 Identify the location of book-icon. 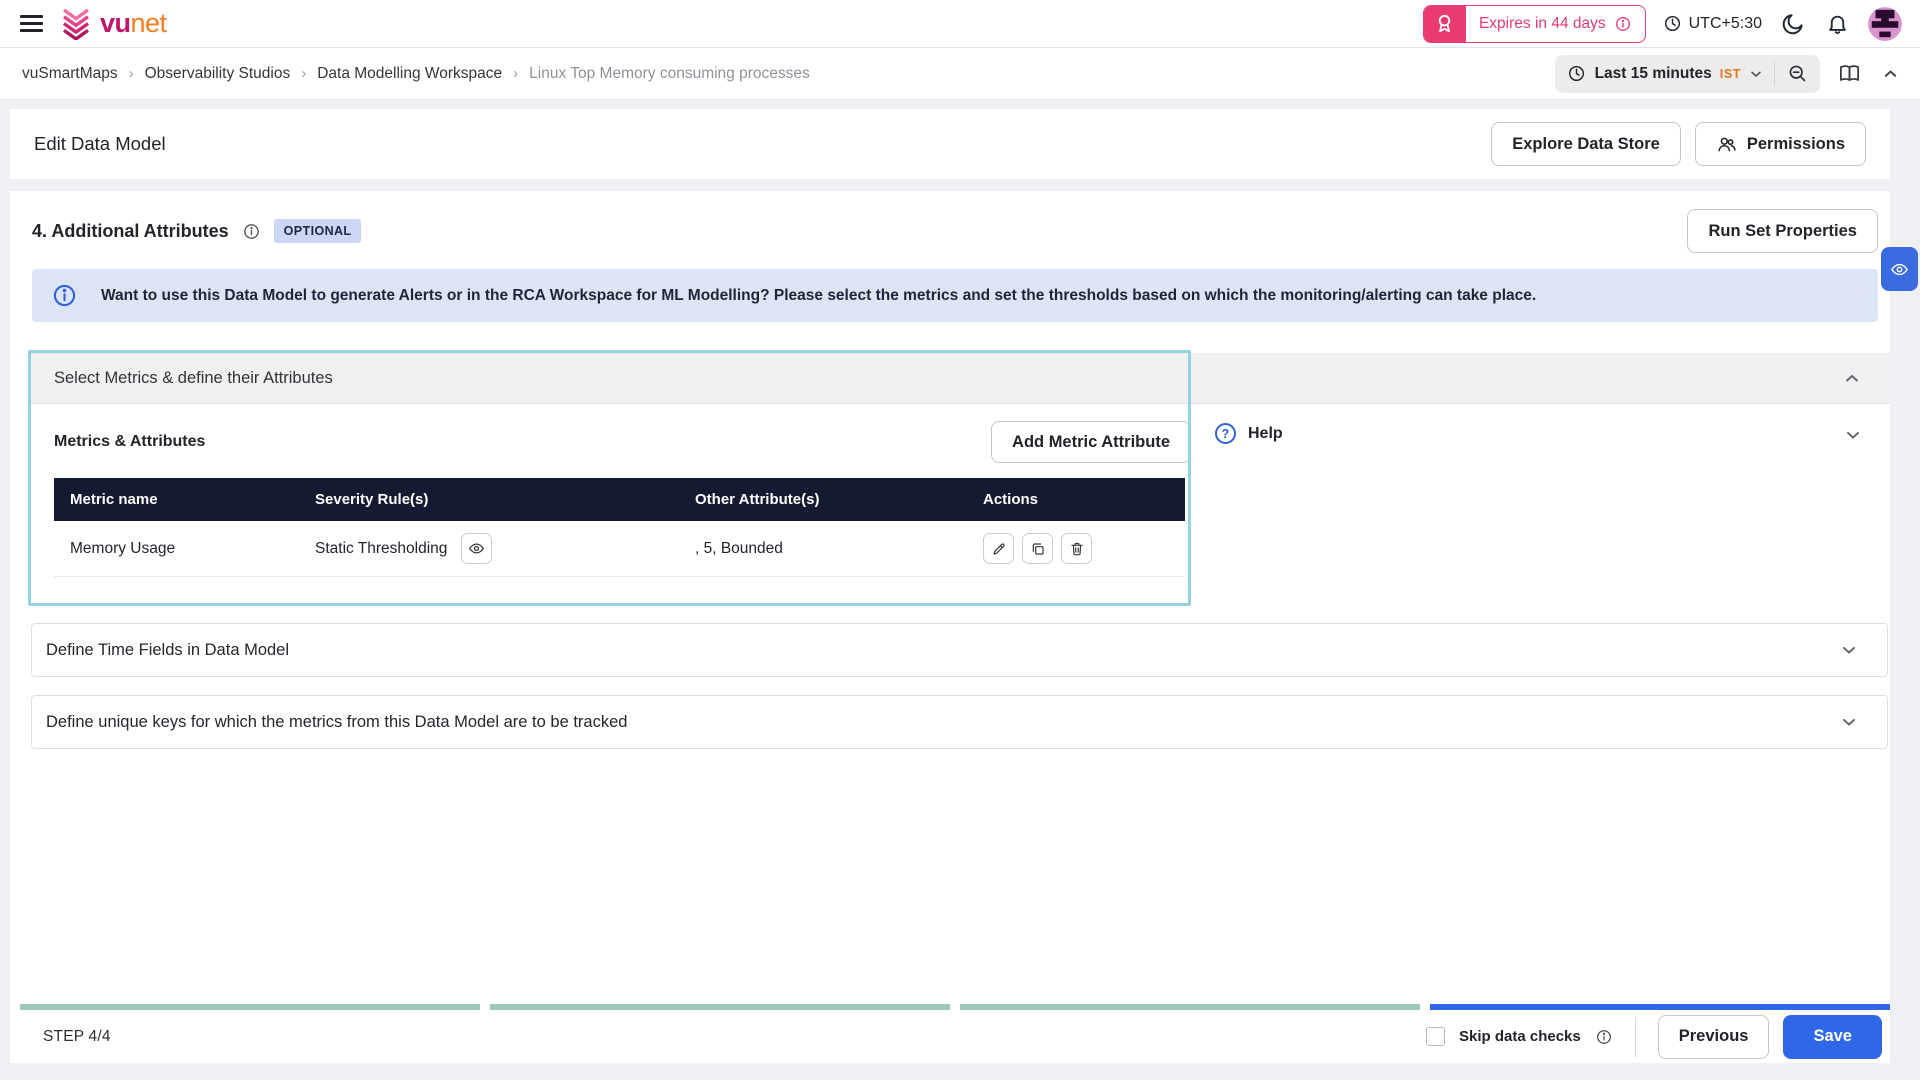
(1849, 73).